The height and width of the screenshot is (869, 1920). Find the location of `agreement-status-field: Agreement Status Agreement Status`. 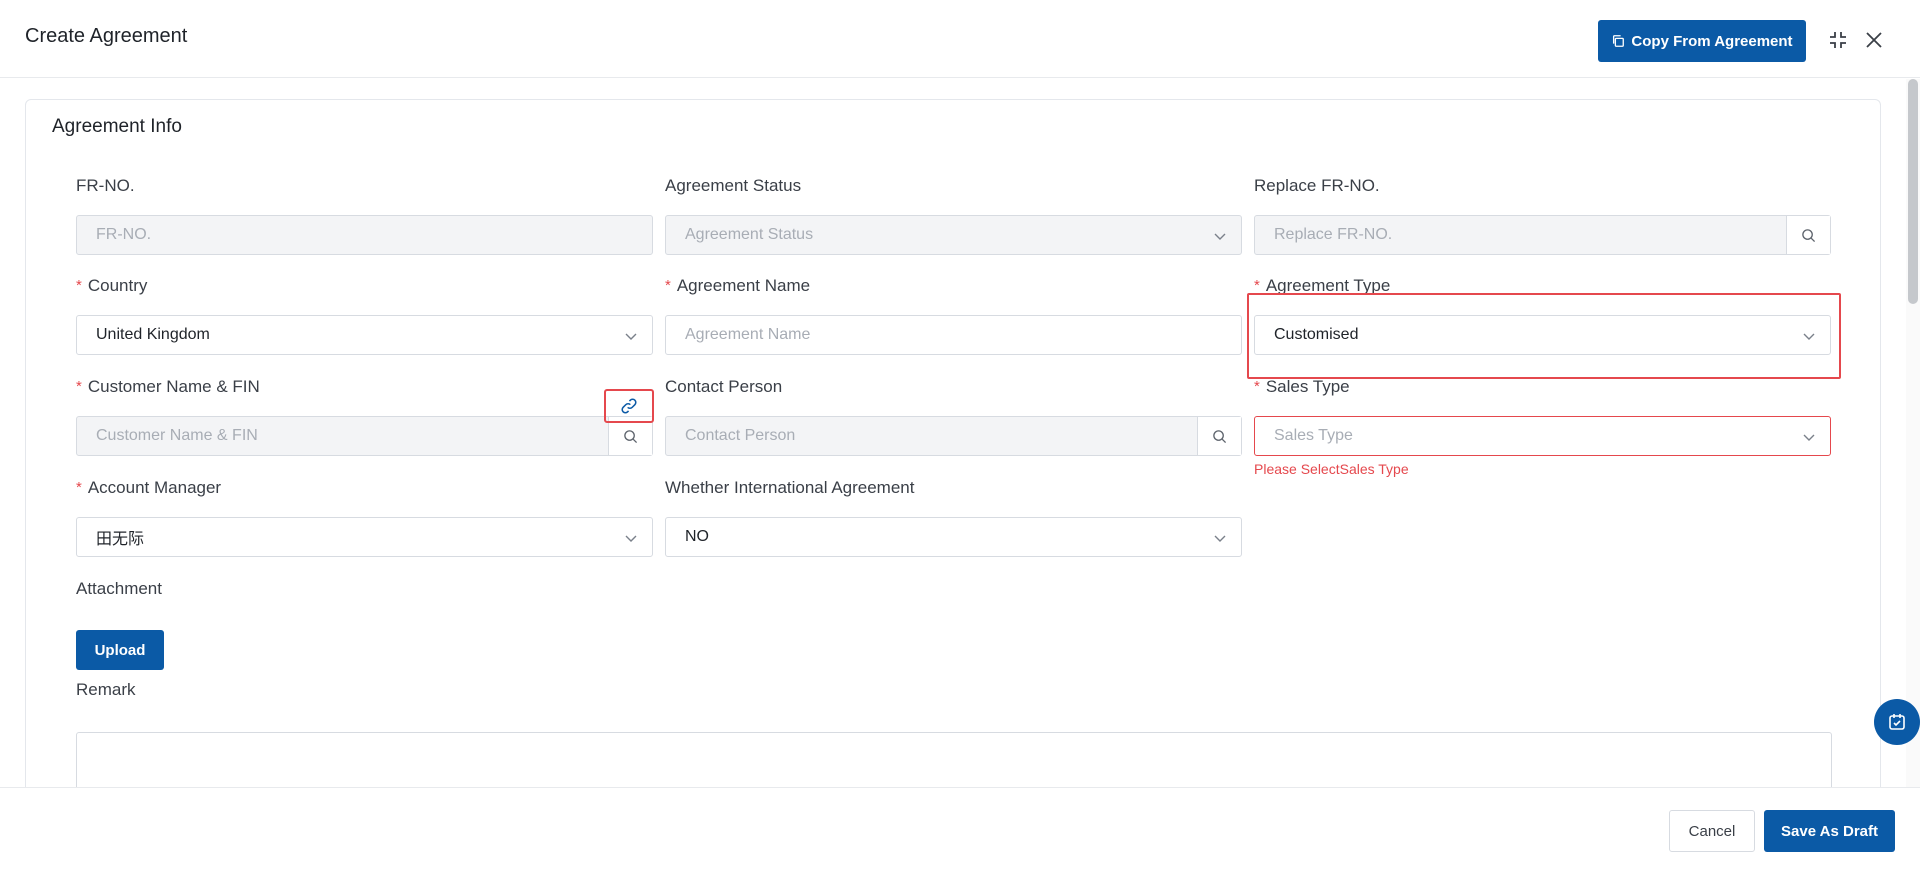

agreement-status-field: Agreement Status Agreement Status is located at coordinates (953, 214).